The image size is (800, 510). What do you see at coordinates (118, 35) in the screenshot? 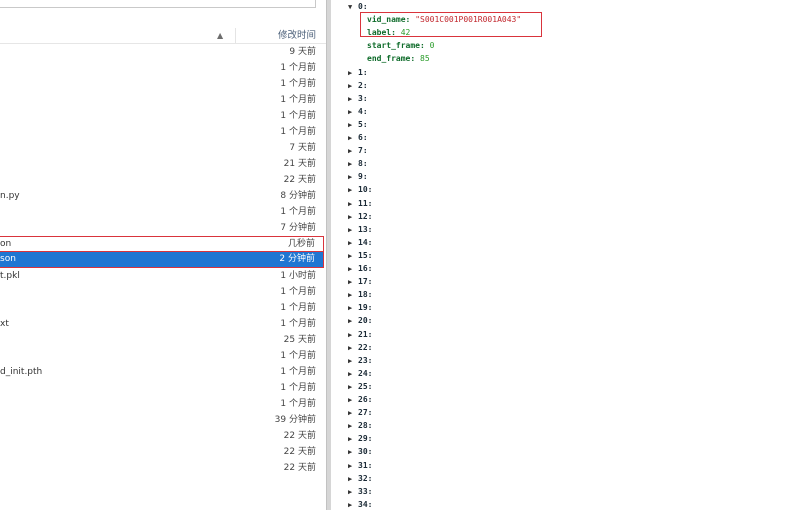
I see `name-column-header: ▲` at bounding box center [118, 35].